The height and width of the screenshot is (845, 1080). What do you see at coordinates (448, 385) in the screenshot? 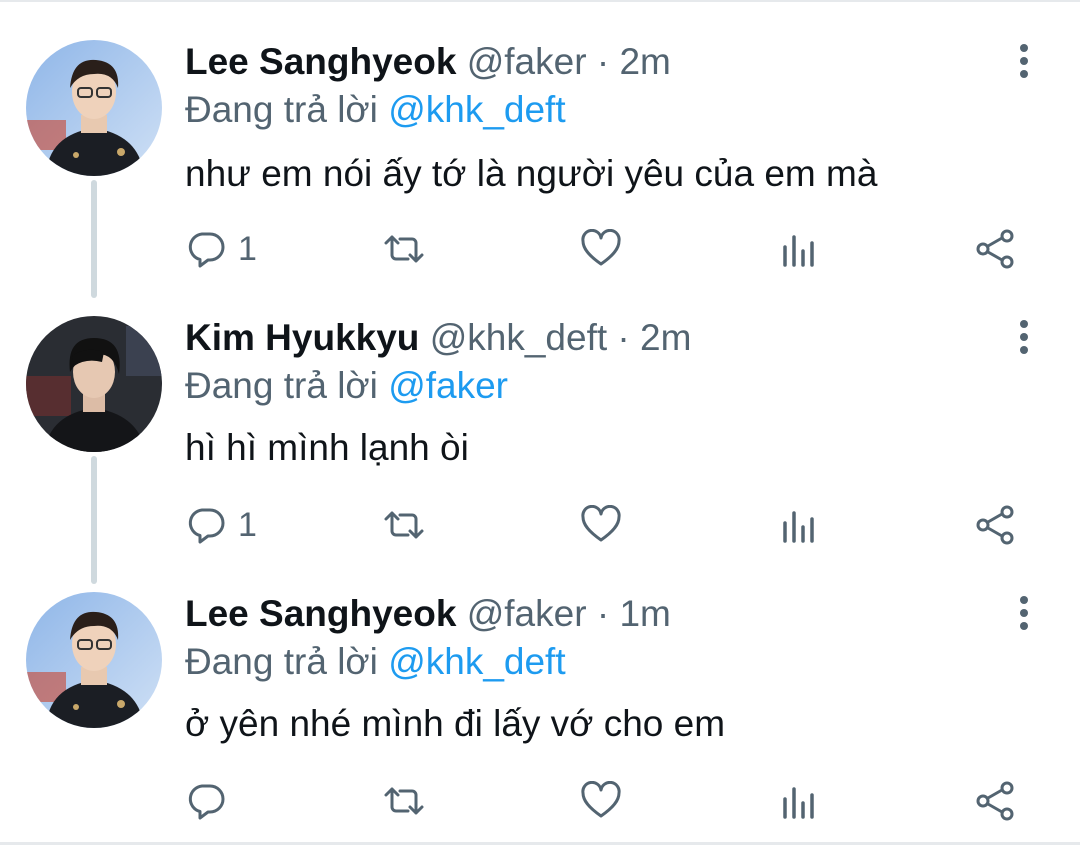
I see `mention-link: @faker` at bounding box center [448, 385].